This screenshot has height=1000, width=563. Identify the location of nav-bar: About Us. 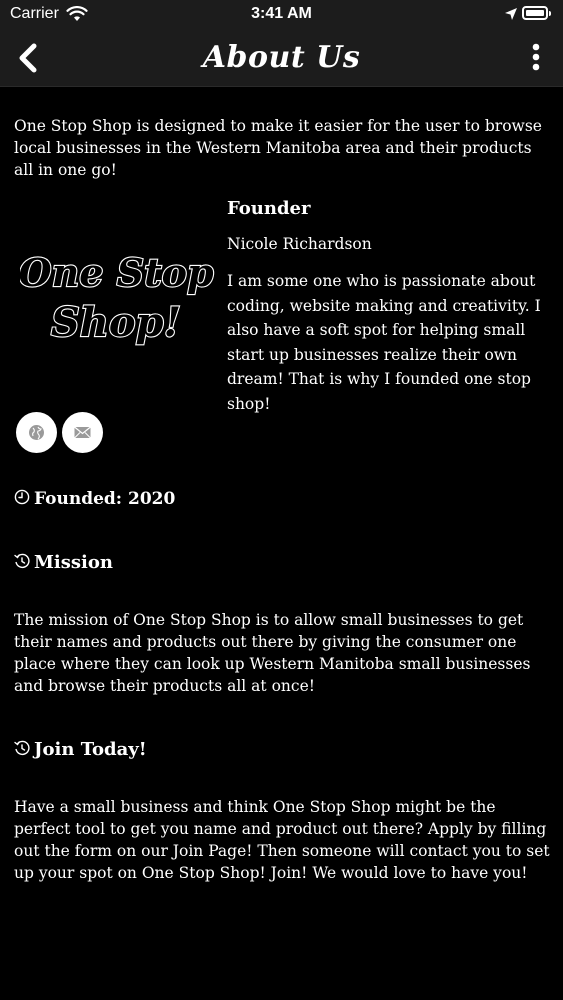
(281, 58).